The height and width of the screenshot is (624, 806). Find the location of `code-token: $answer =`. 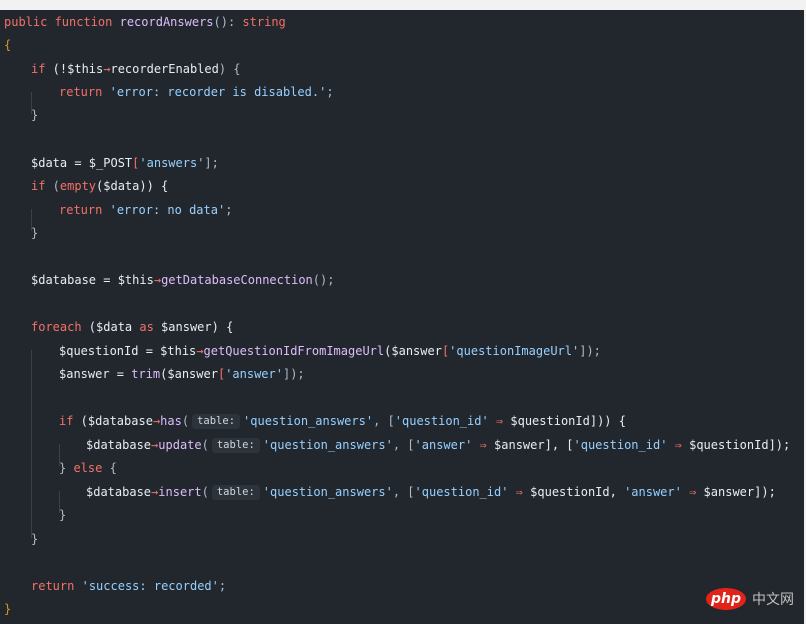

code-token: $answer = is located at coordinates (95, 374).